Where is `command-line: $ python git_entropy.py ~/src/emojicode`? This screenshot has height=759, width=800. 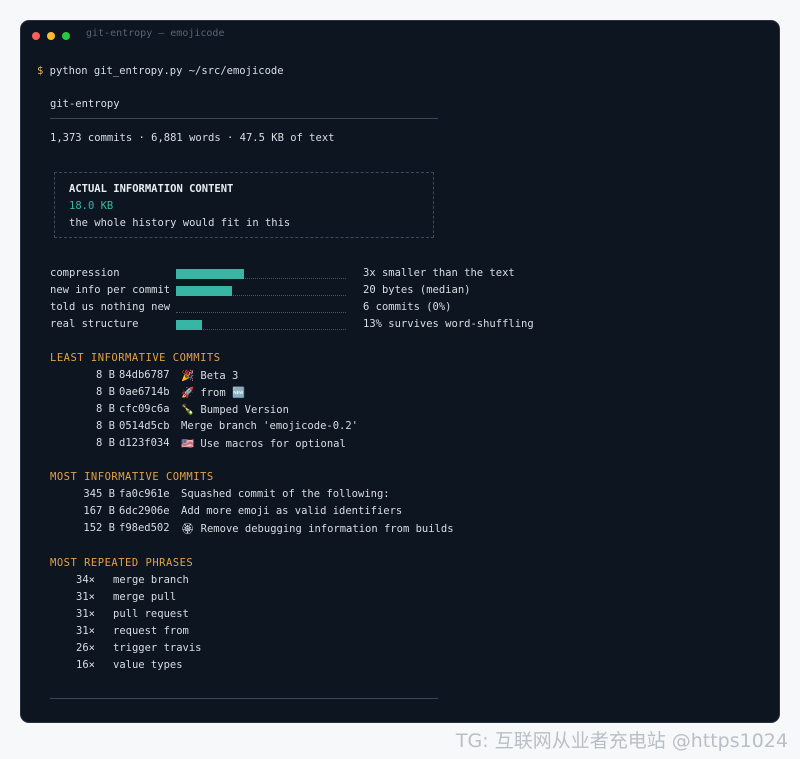
command-line: $ python git_entropy.py ~/src/emojicode is located at coordinates (160, 71).